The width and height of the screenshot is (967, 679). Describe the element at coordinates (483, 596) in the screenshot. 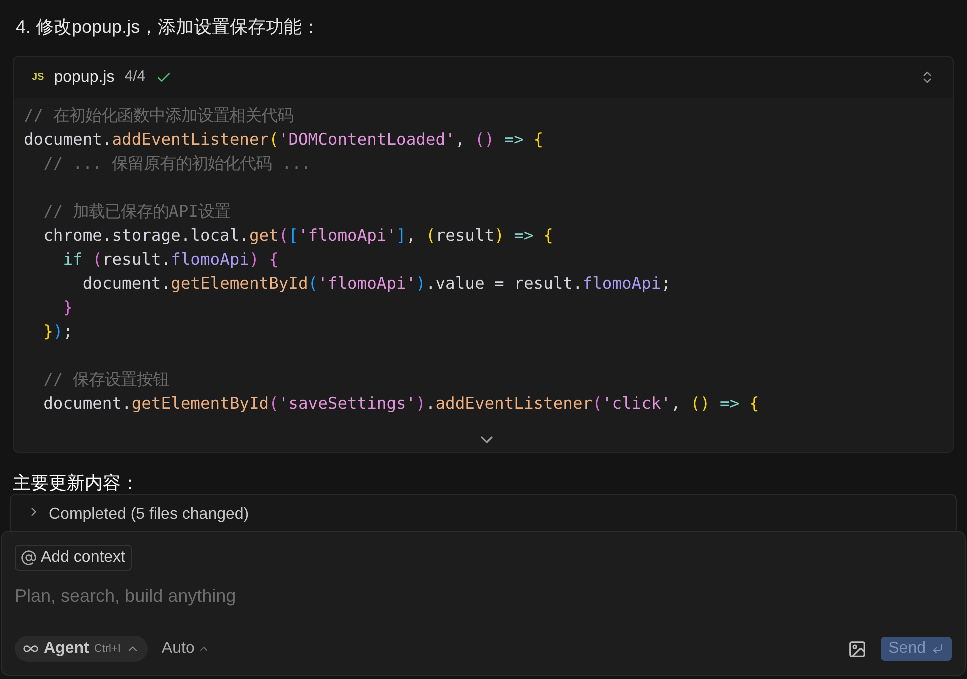

I see `prompt-input: Plan, search, build anything` at that location.